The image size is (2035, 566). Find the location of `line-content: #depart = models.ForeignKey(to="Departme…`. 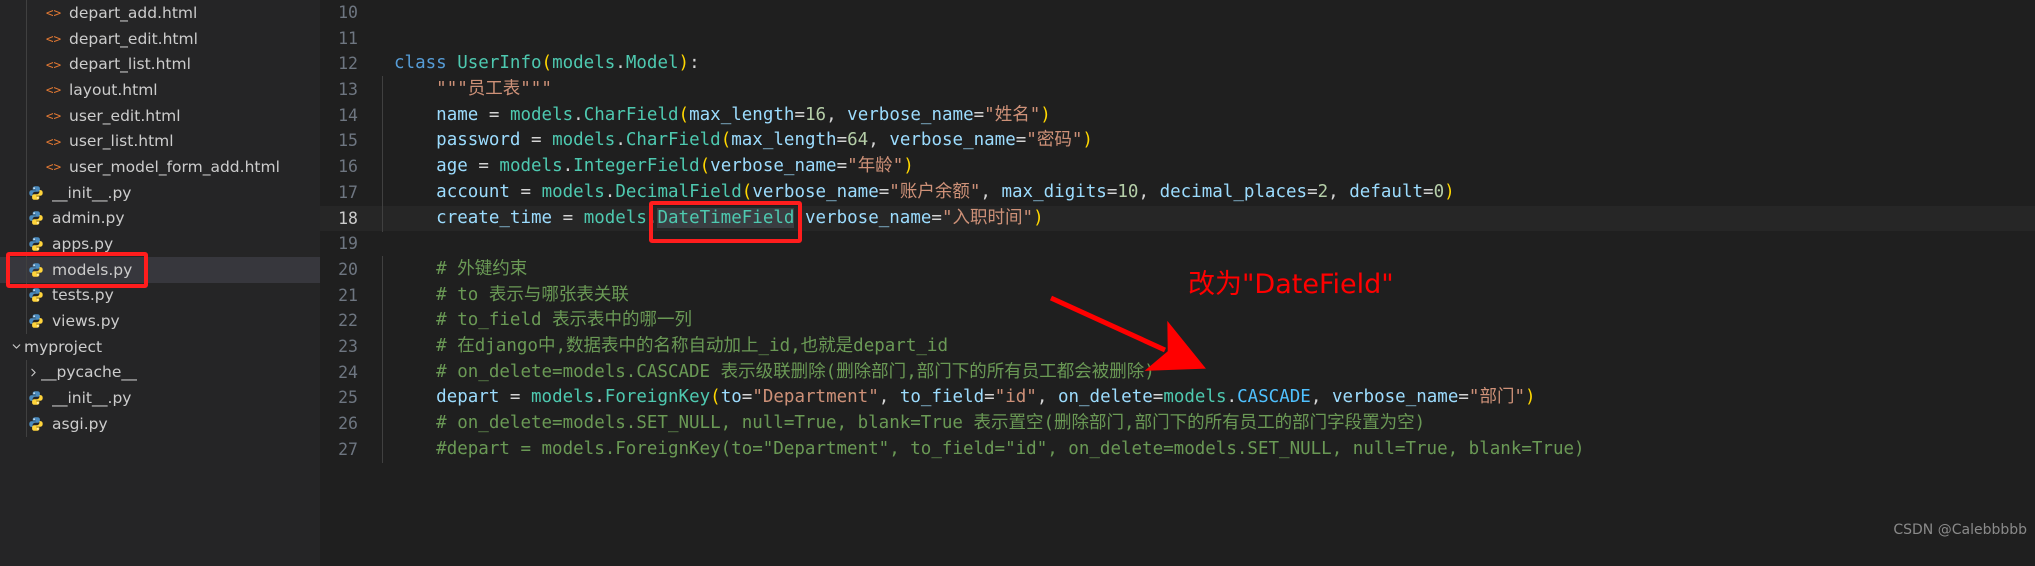

line-content: #depart = models.ForeignKey(to="Departme… is located at coordinates (1208, 449).